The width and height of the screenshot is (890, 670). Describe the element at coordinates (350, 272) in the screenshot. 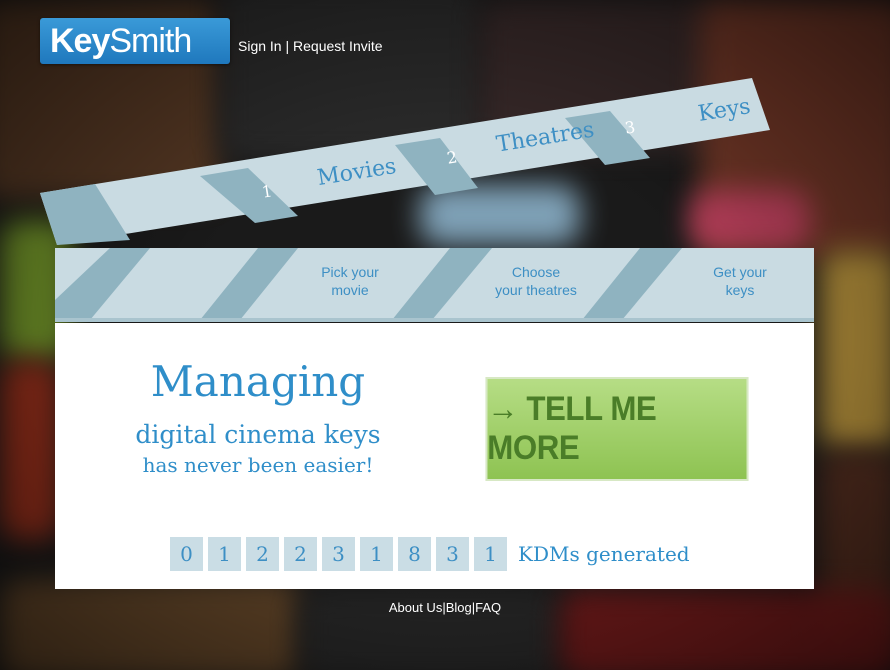

I see `step-1-subtitle-line1: Pick your` at that location.